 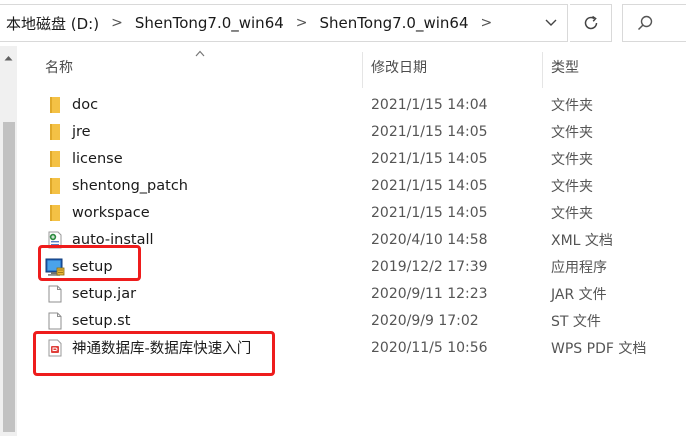 I want to click on scrollbar-thumb, so click(x=9, y=277).